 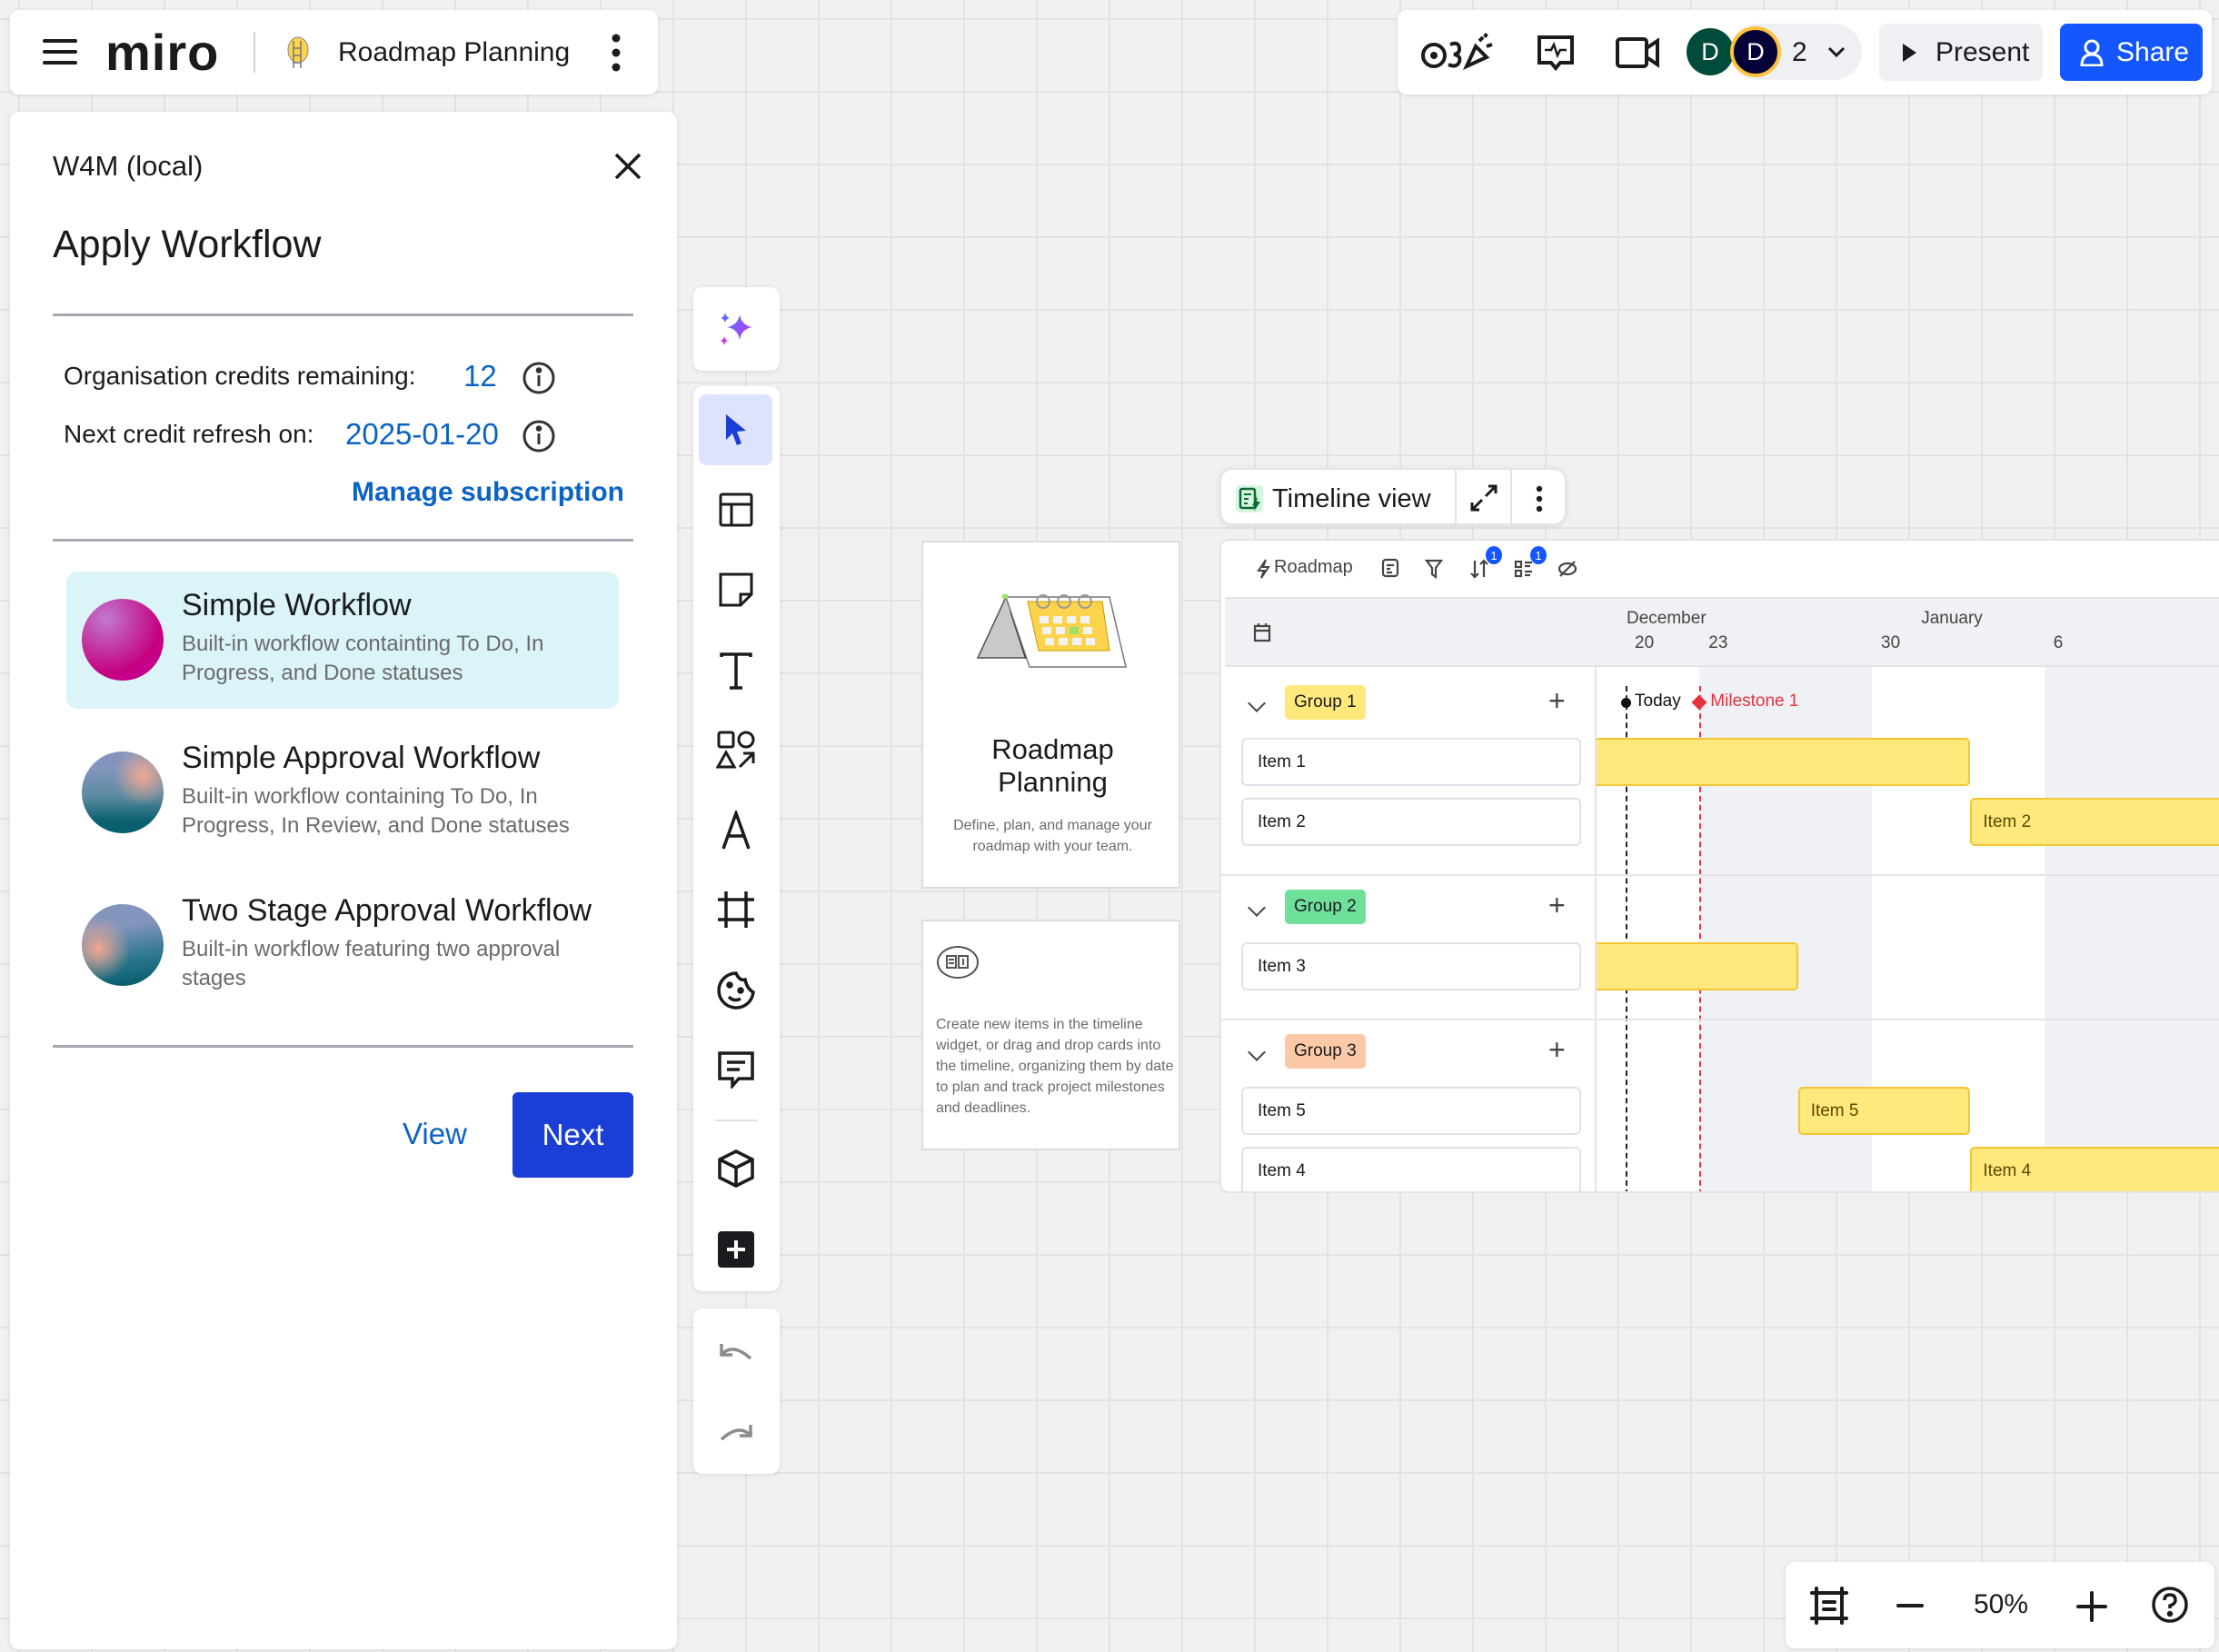 What do you see at coordinates (1411, 1169) in the screenshot?
I see `item-row: Item 4` at bounding box center [1411, 1169].